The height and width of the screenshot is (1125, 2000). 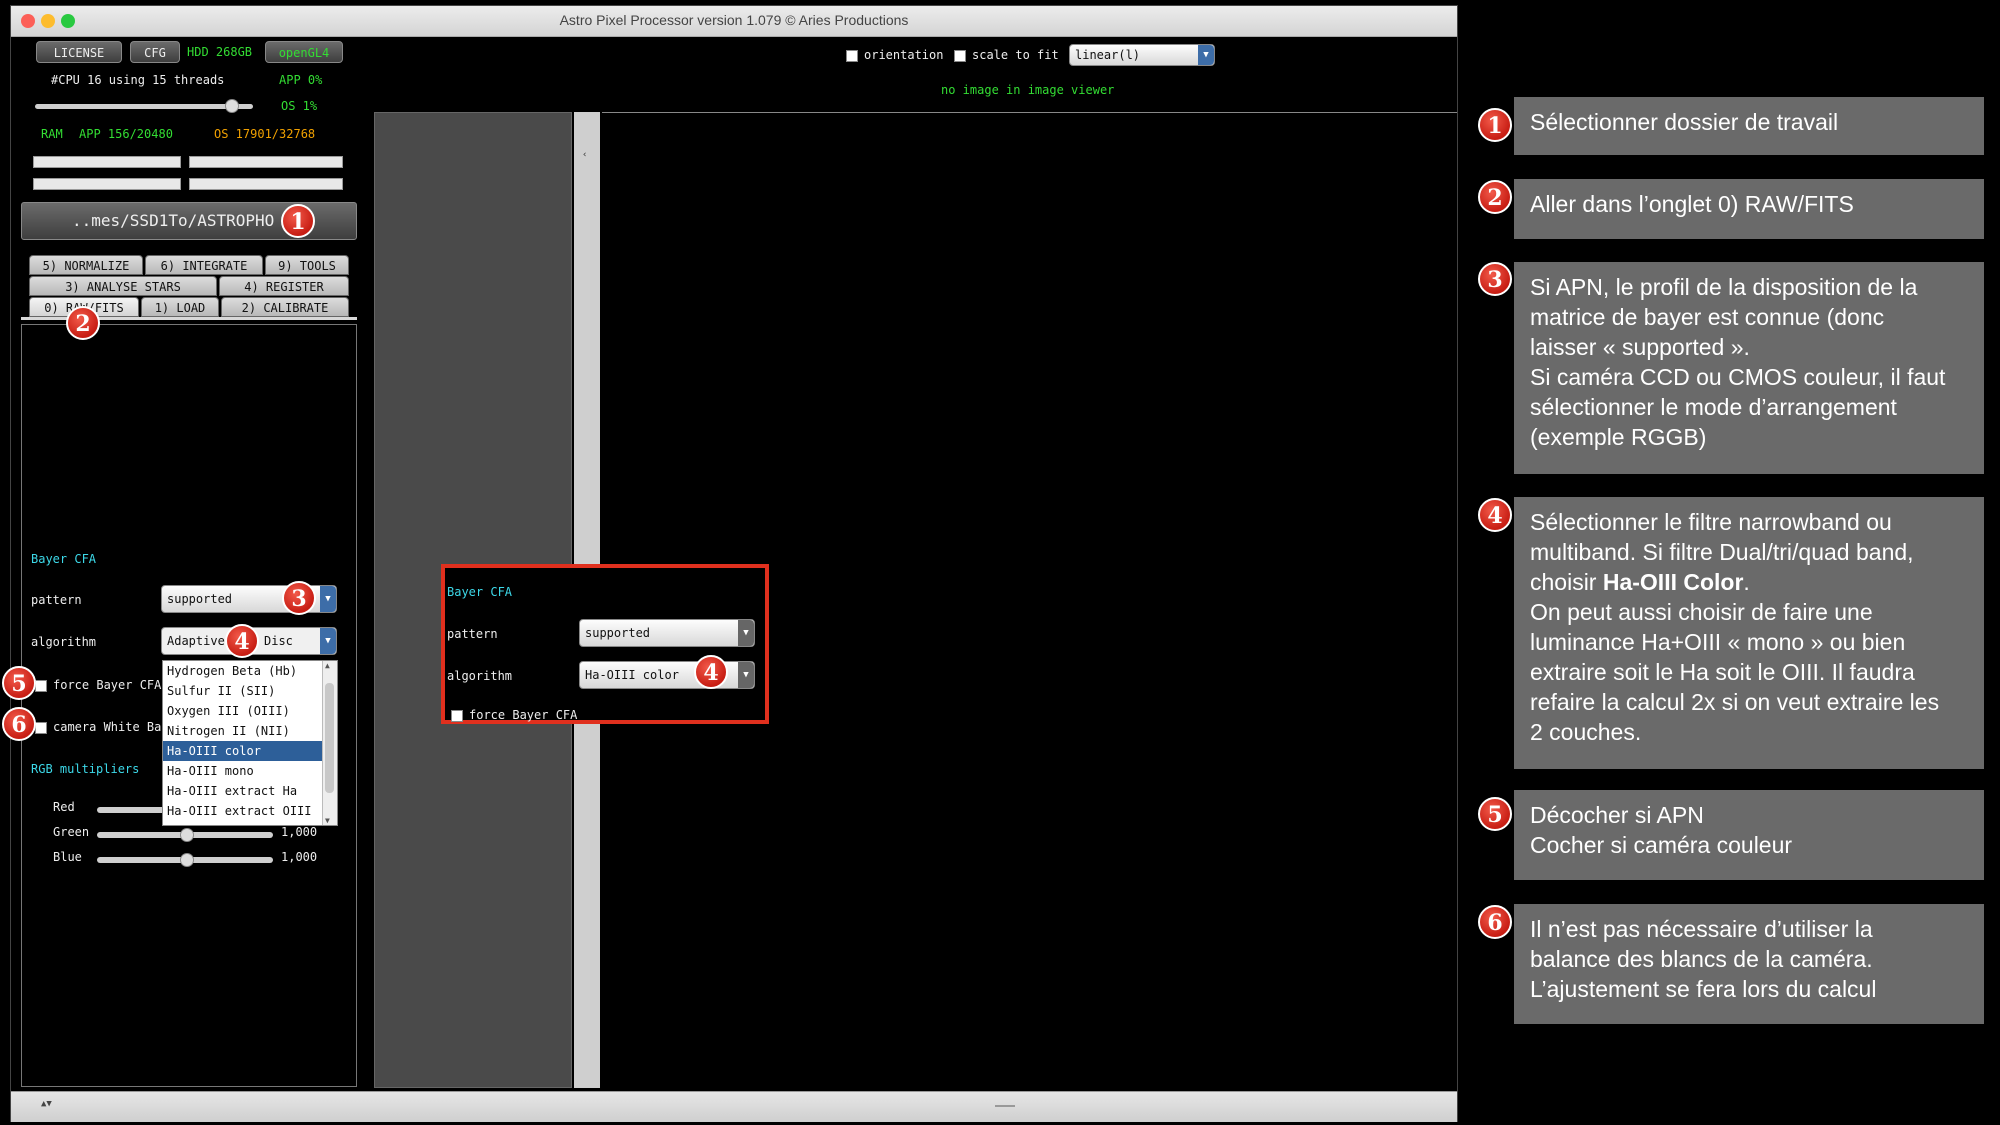 I want to click on note-line: On peut aussi choisir de faire une, so click(x=1701, y=612).